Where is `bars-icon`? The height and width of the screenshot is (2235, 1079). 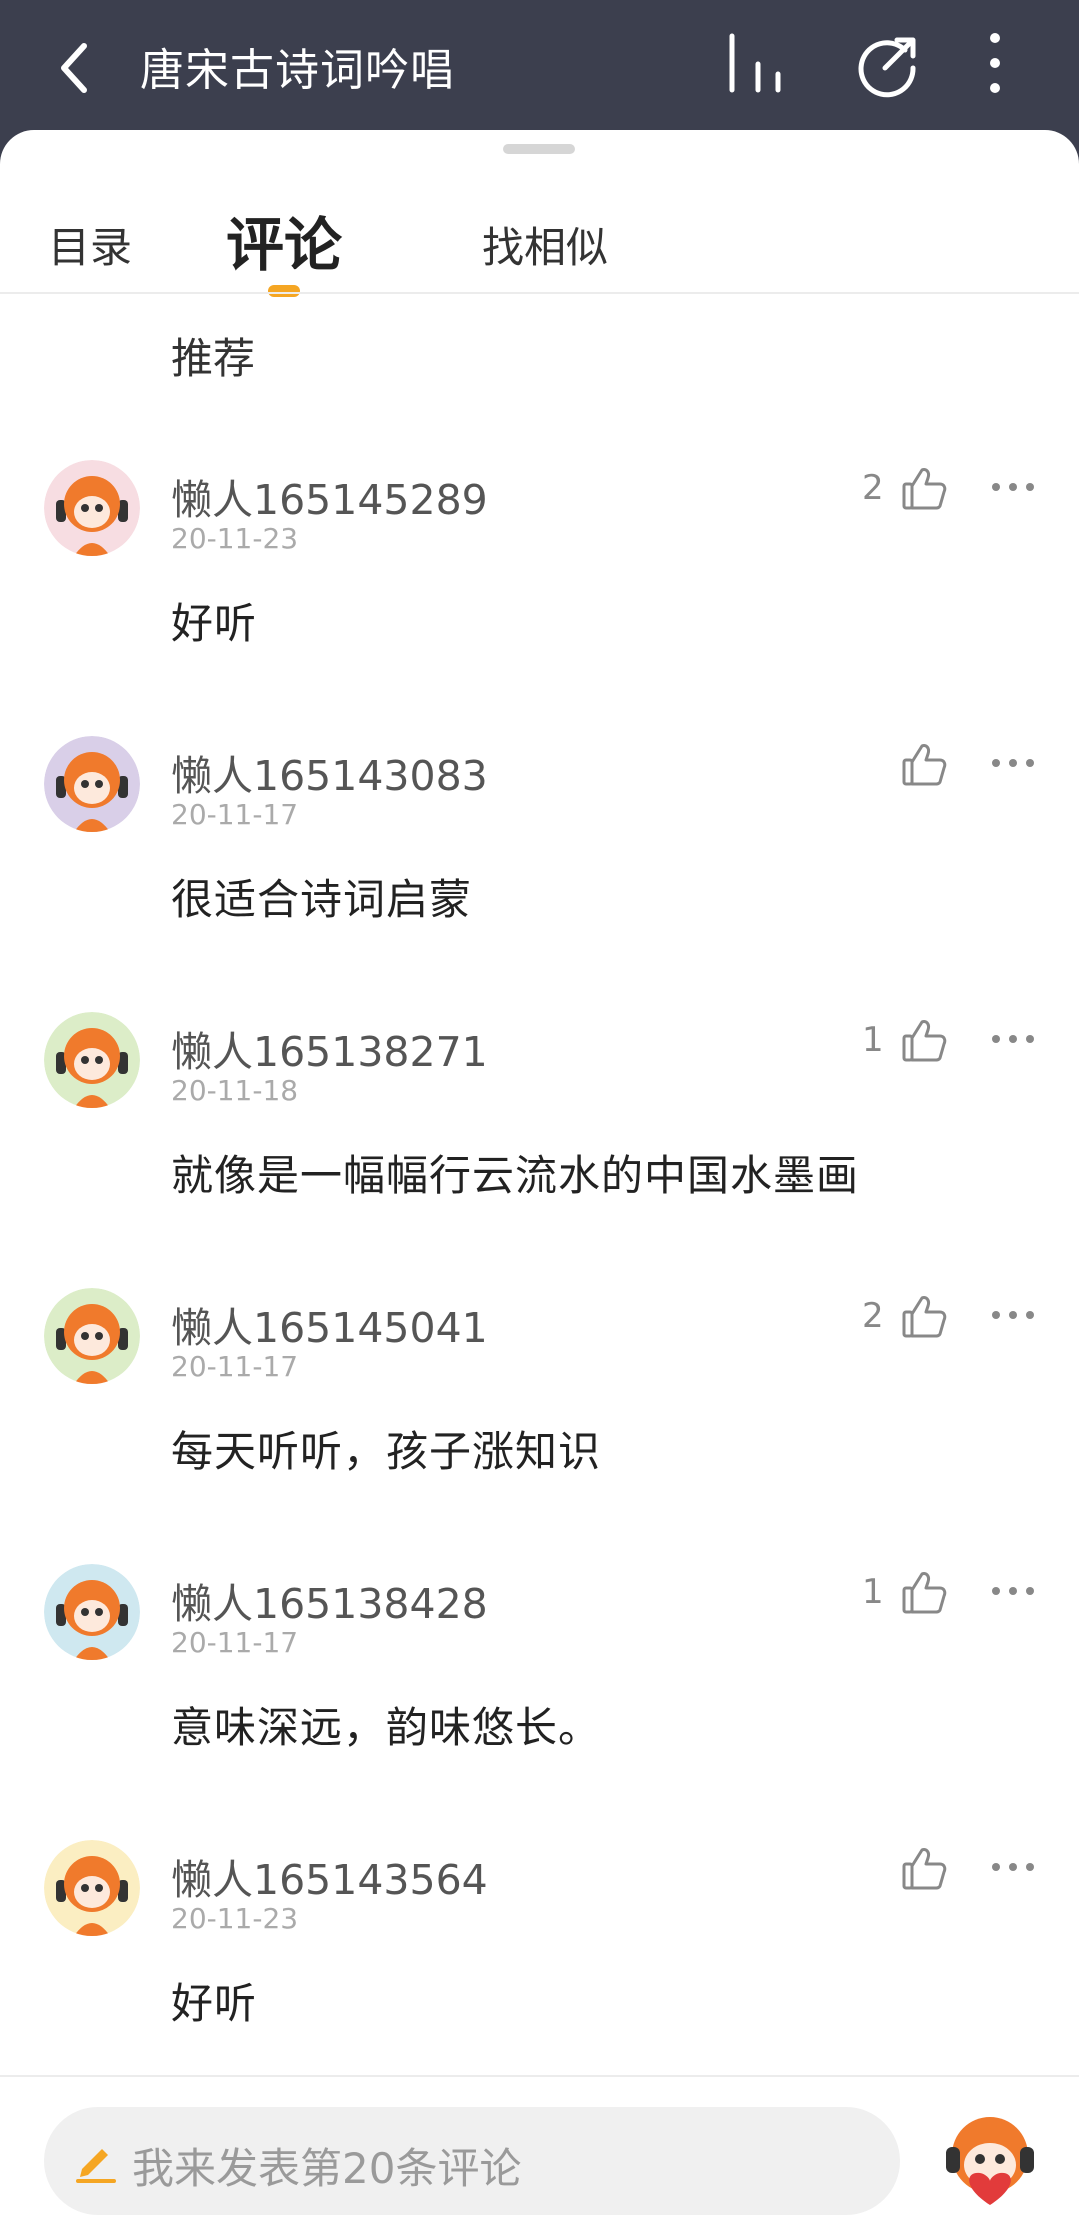
bars-icon is located at coordinates (755, 63).